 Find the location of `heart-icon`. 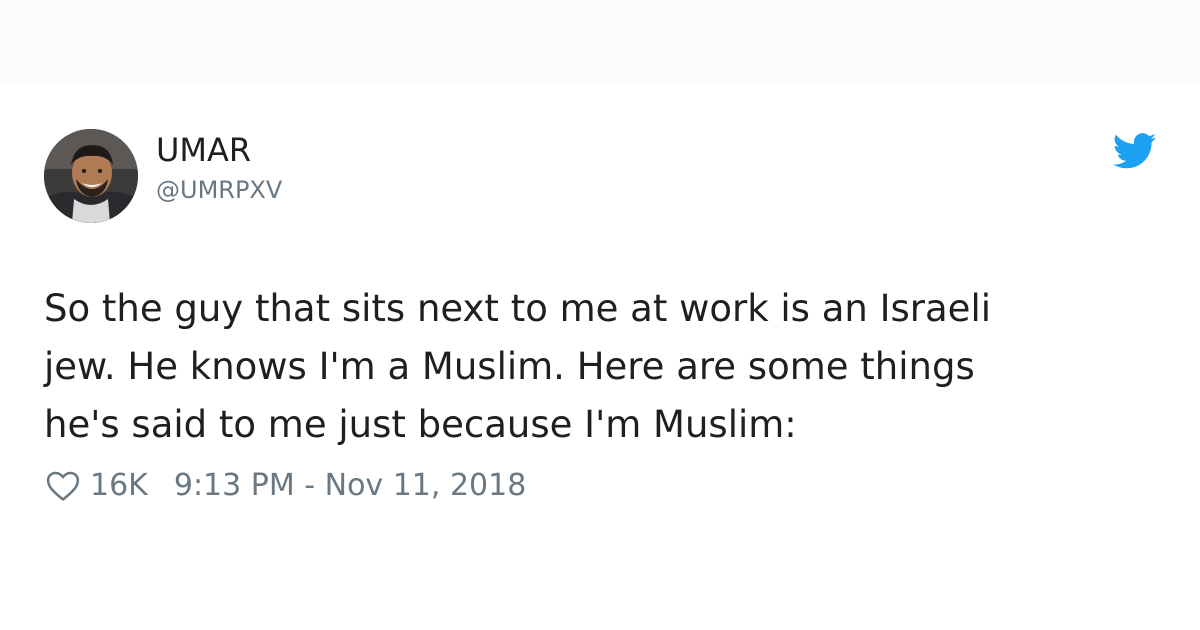

heart-icon is located at coordinates (63, 486).